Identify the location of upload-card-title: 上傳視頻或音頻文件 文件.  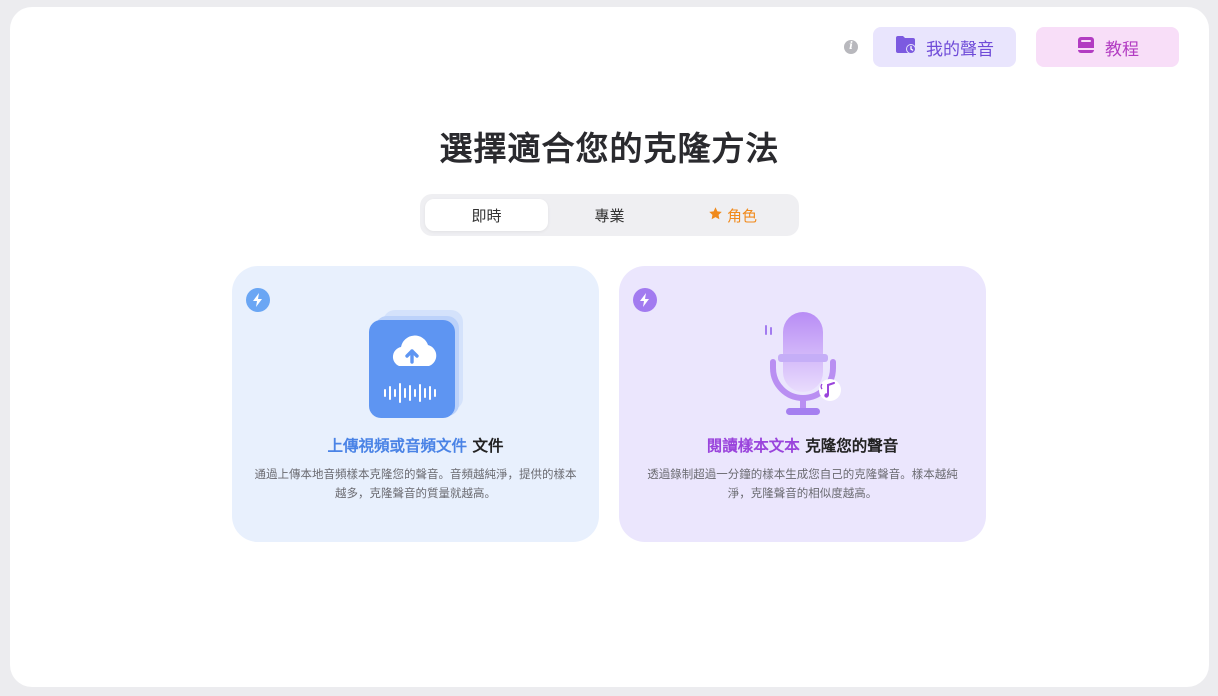
(415, 445).